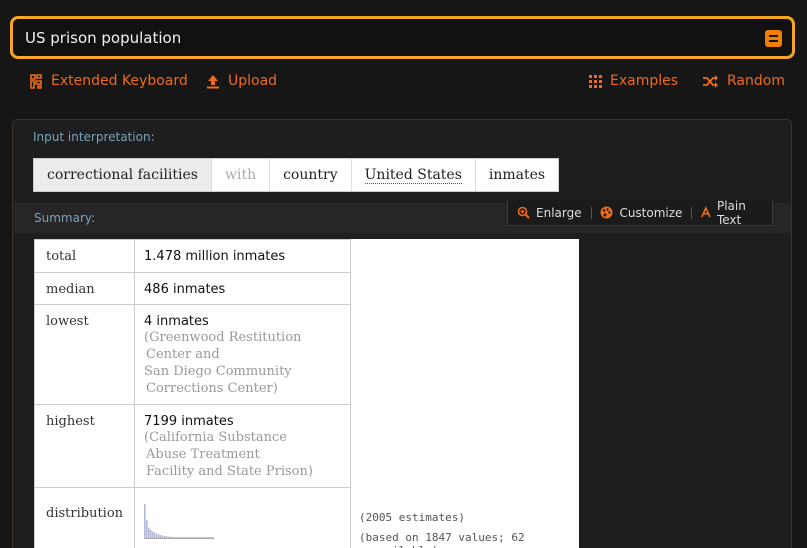 The height and width of the screenshot is (548, 807). I want to click on extended-keyboard-button: Extended Keyboard, so click(108, 81).